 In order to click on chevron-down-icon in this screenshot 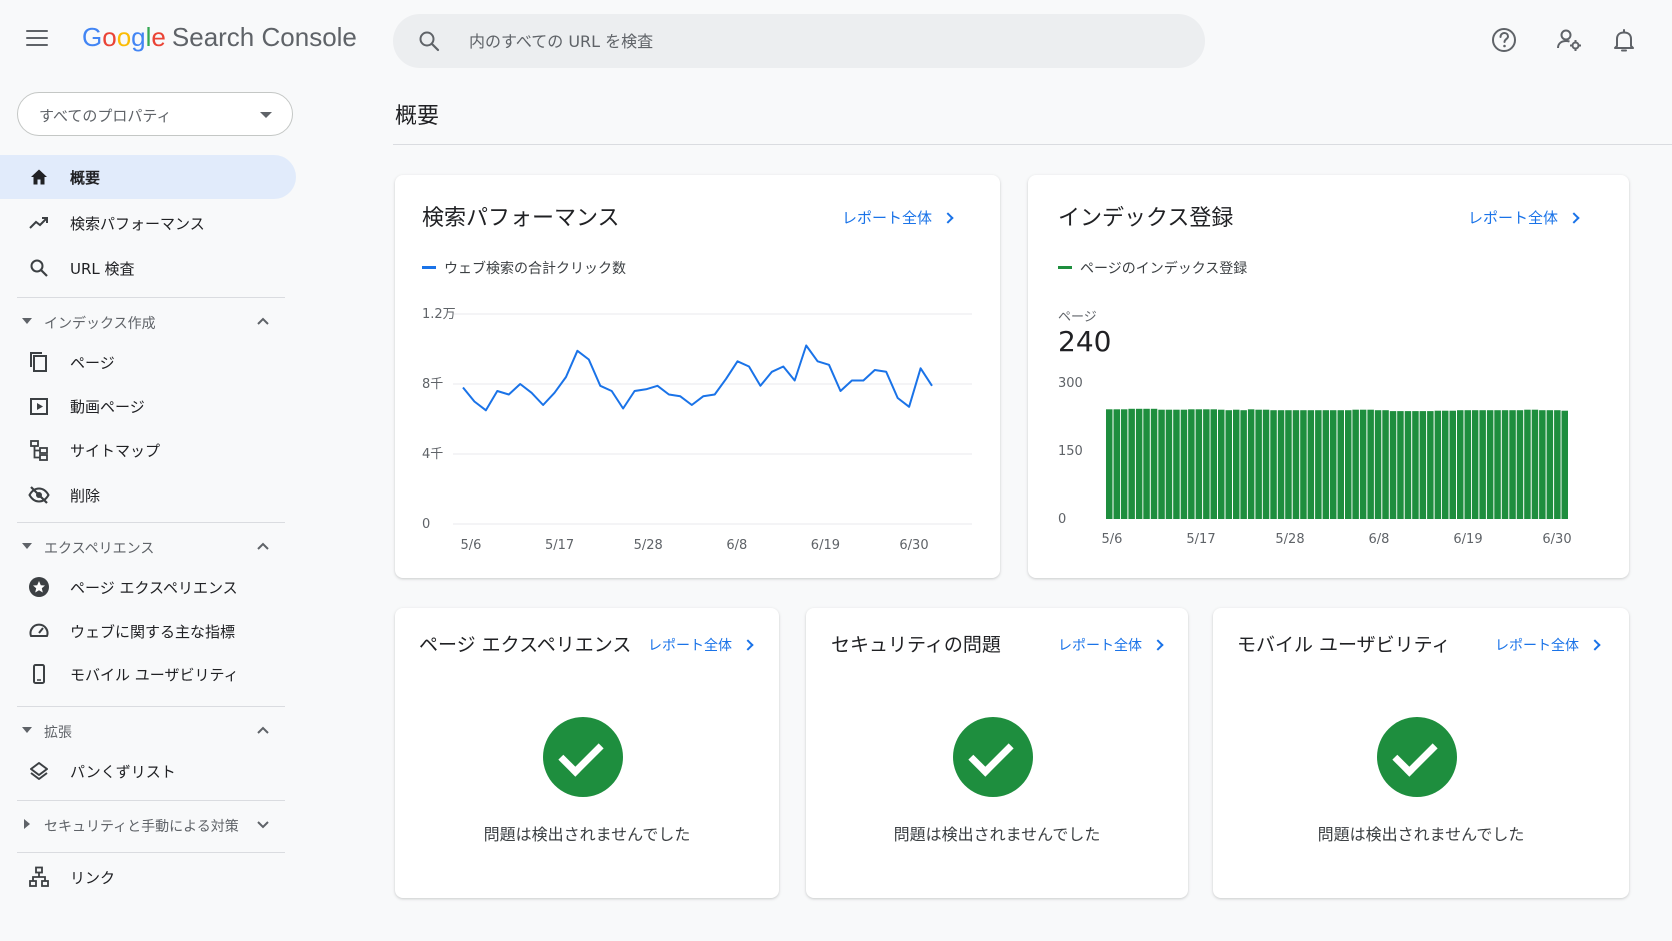, I will do `click(263, 825)`.